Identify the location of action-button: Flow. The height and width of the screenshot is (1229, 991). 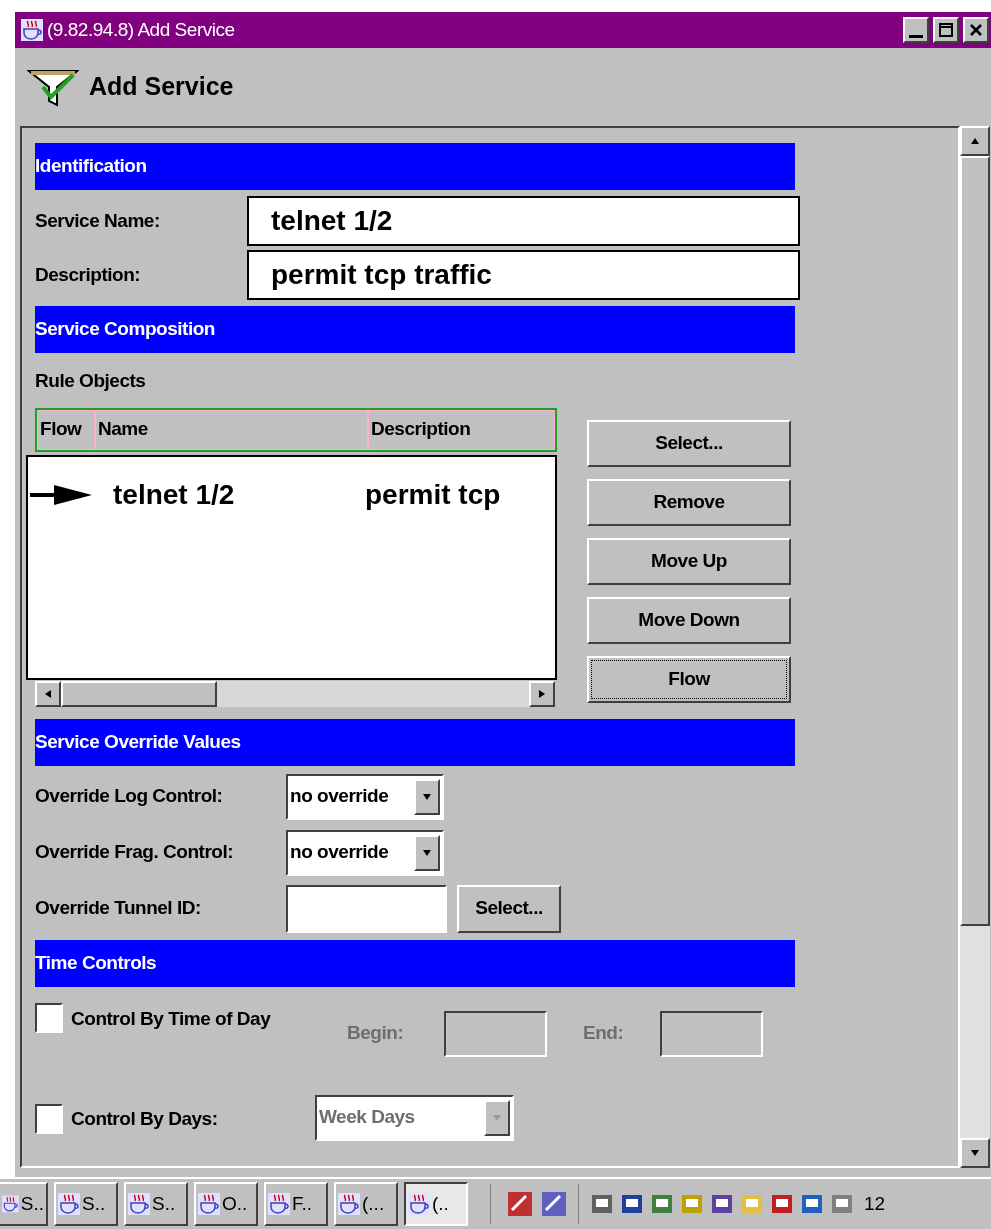
(689, 679).